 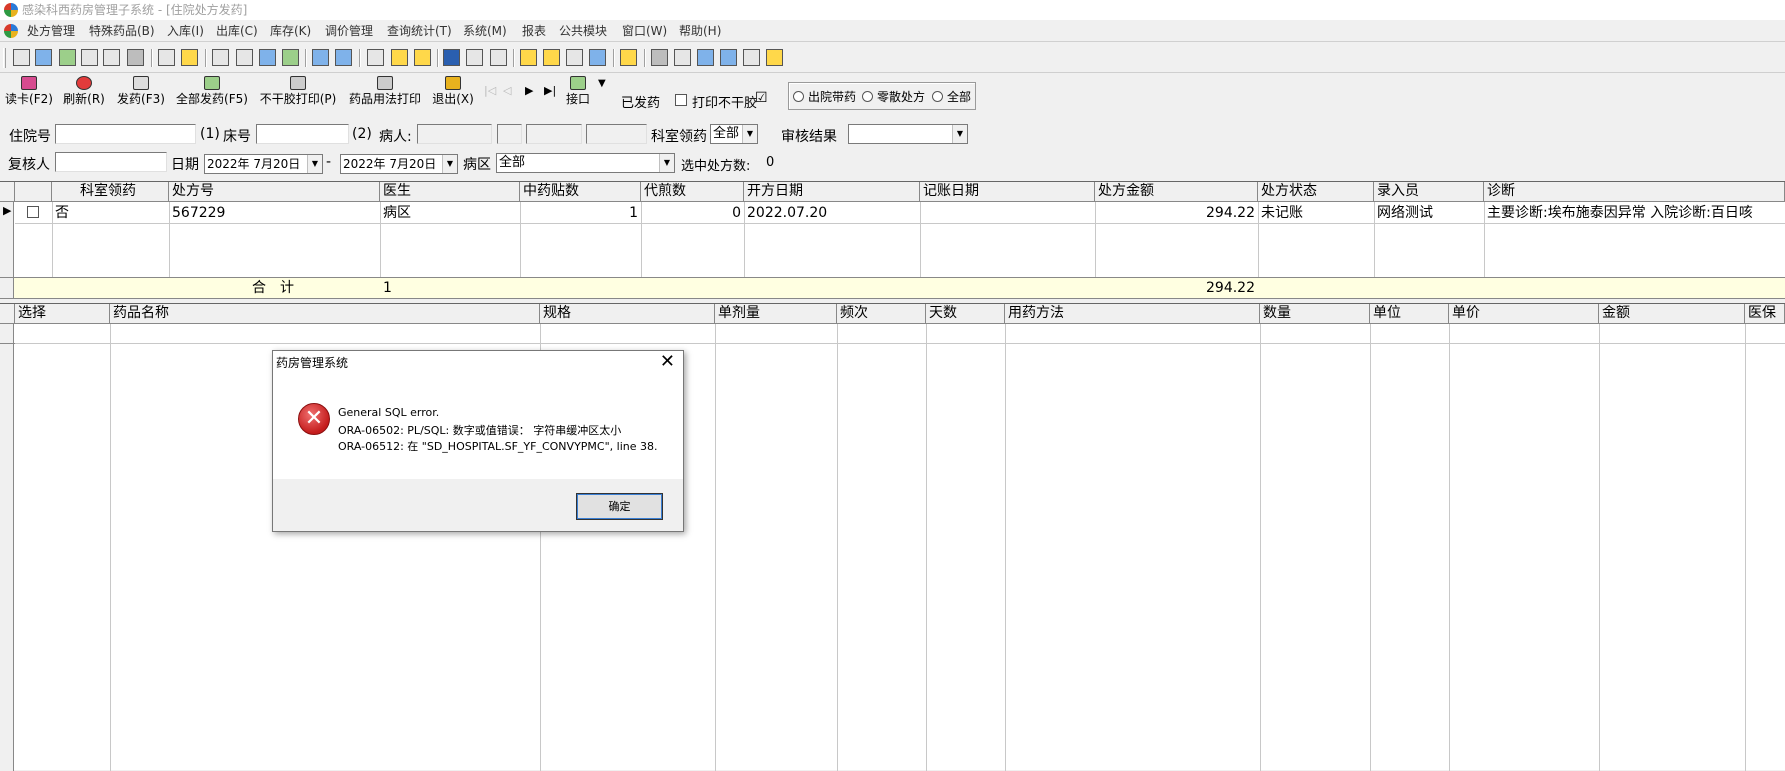 I want to click on grid1-header-entered-by: 录入员, so click(x=1429, y=192).